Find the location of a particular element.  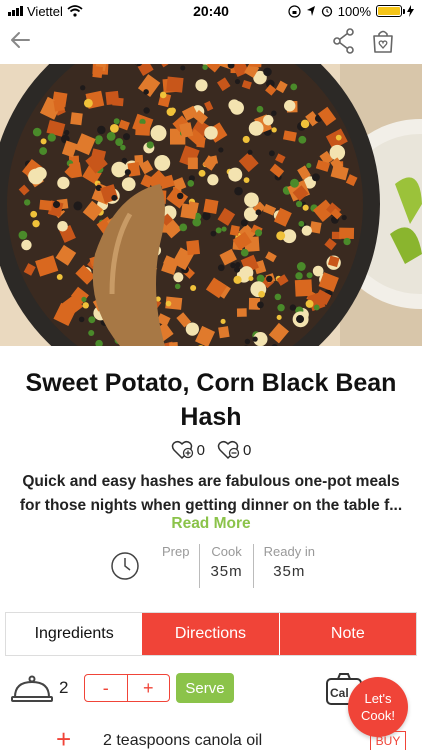

cook-time: Cook 35m is located at coordinates (226, 566).